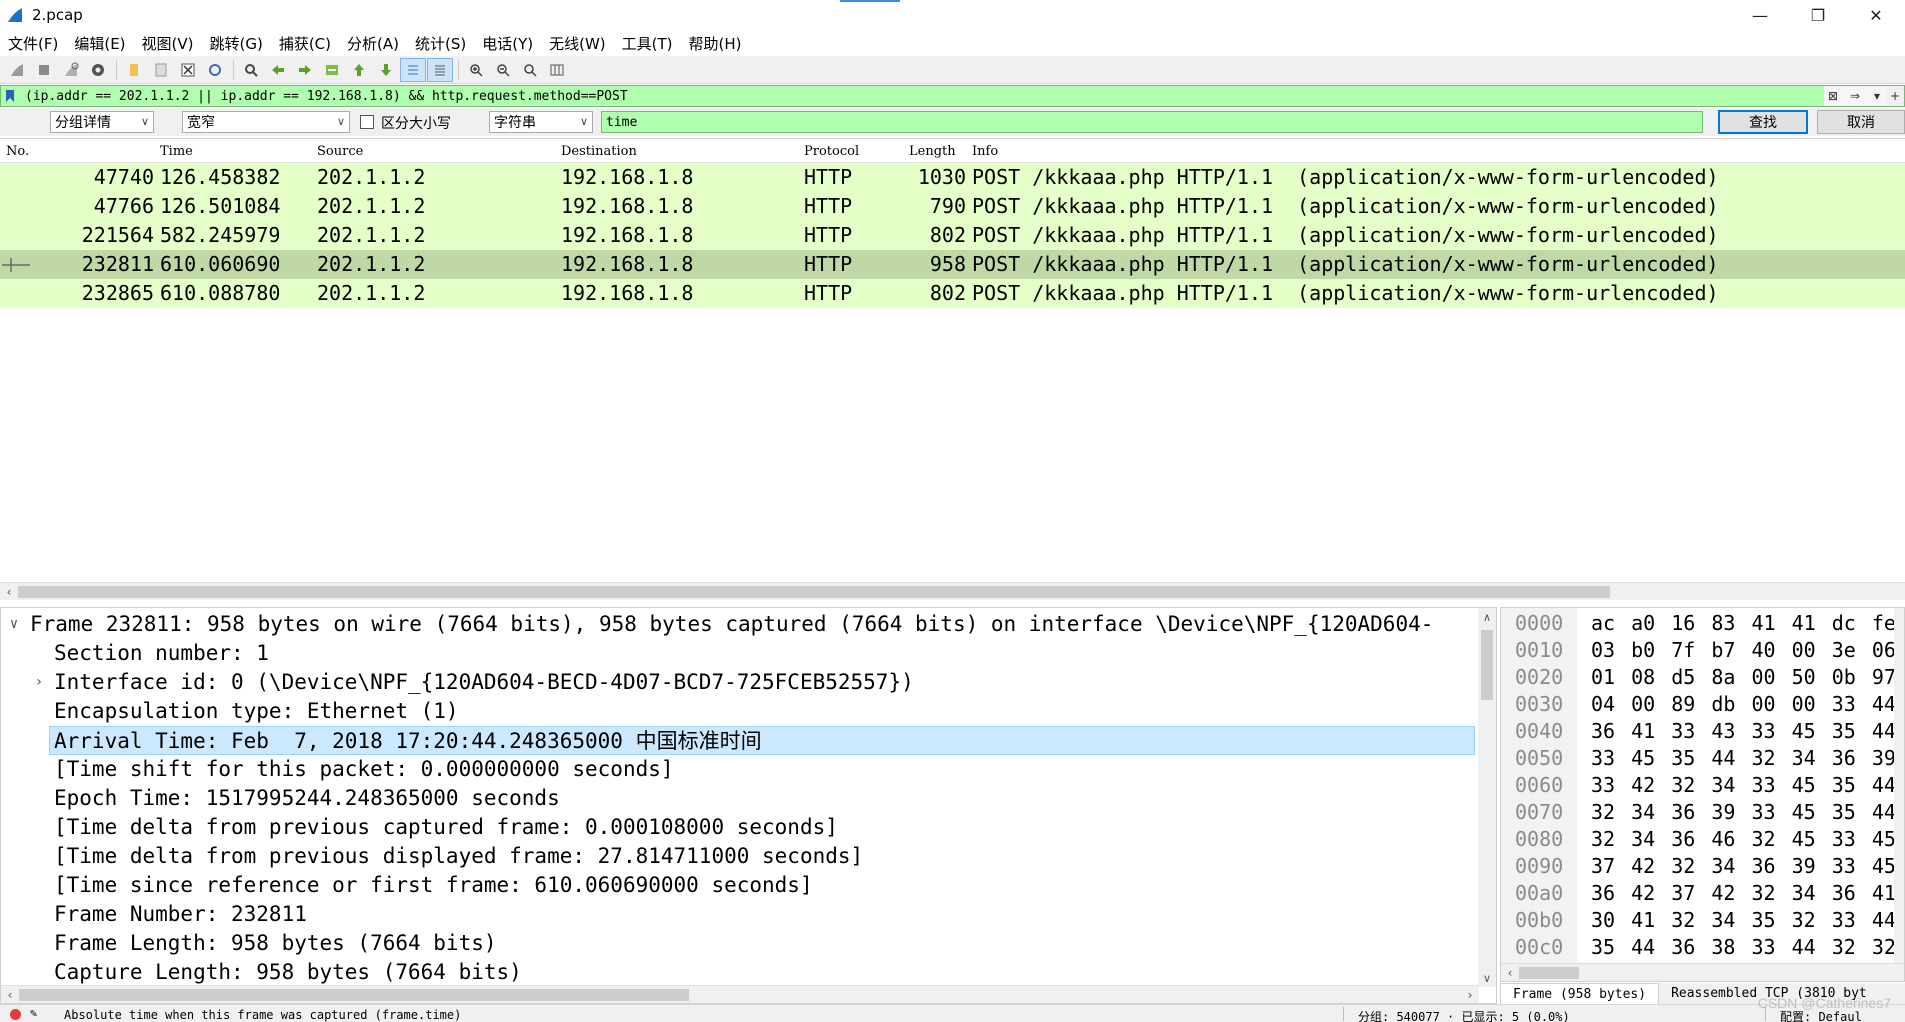 The width and height of the screenshot is (1905, 1022). Describe the element at coordinates (340, 151) in the screenshot. I see `col-header-source: Source` at that location.